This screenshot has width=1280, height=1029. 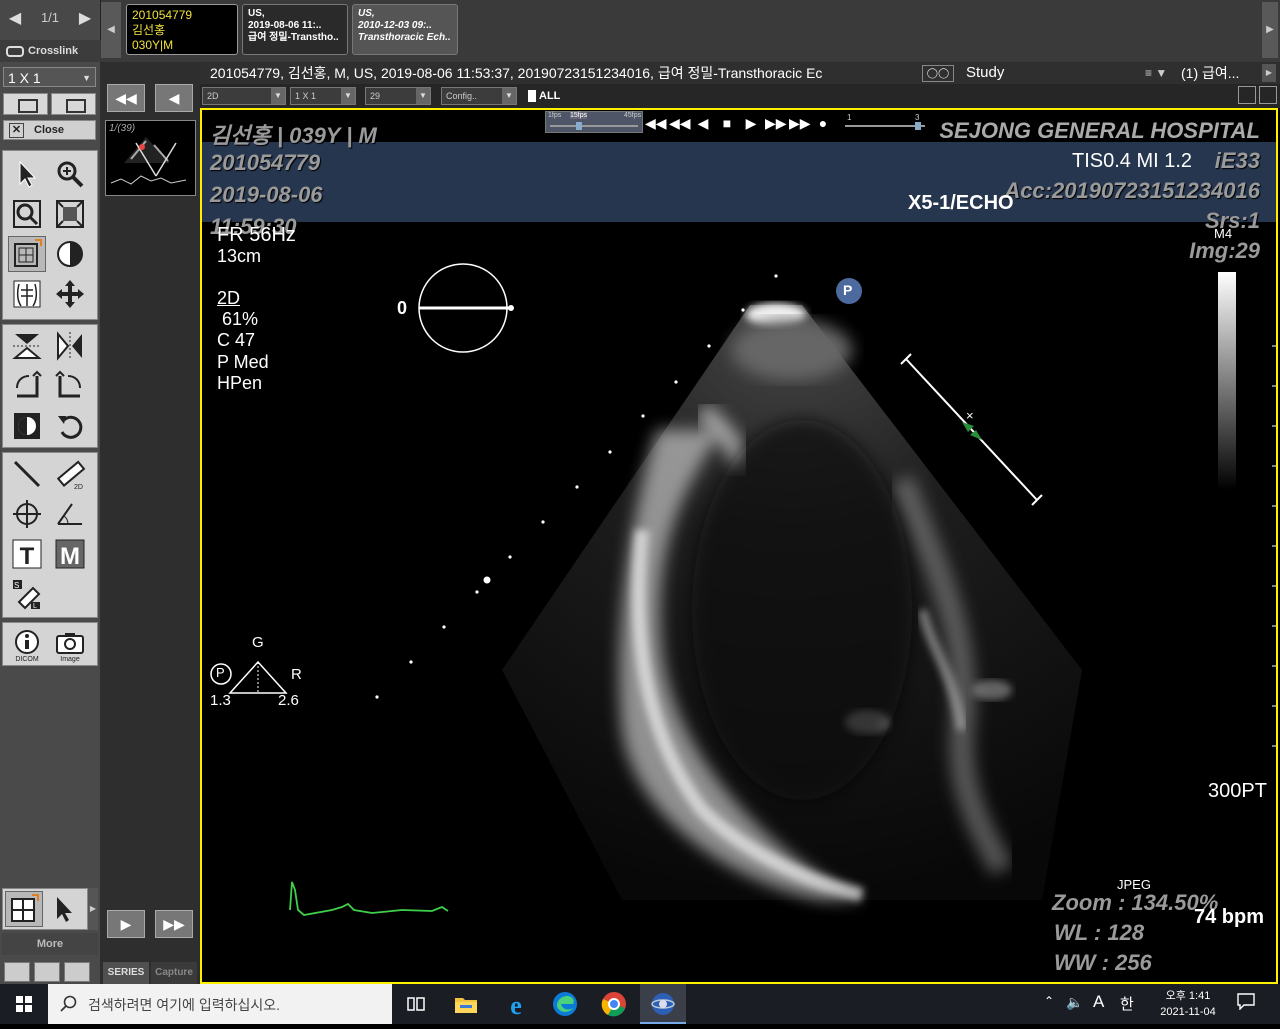 I want to click on prev-frame-icon: ◀, so click(x=703, y=123).